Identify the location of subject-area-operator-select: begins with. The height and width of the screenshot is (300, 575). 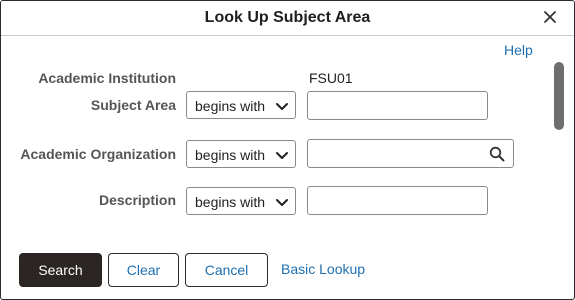
(241, 105).